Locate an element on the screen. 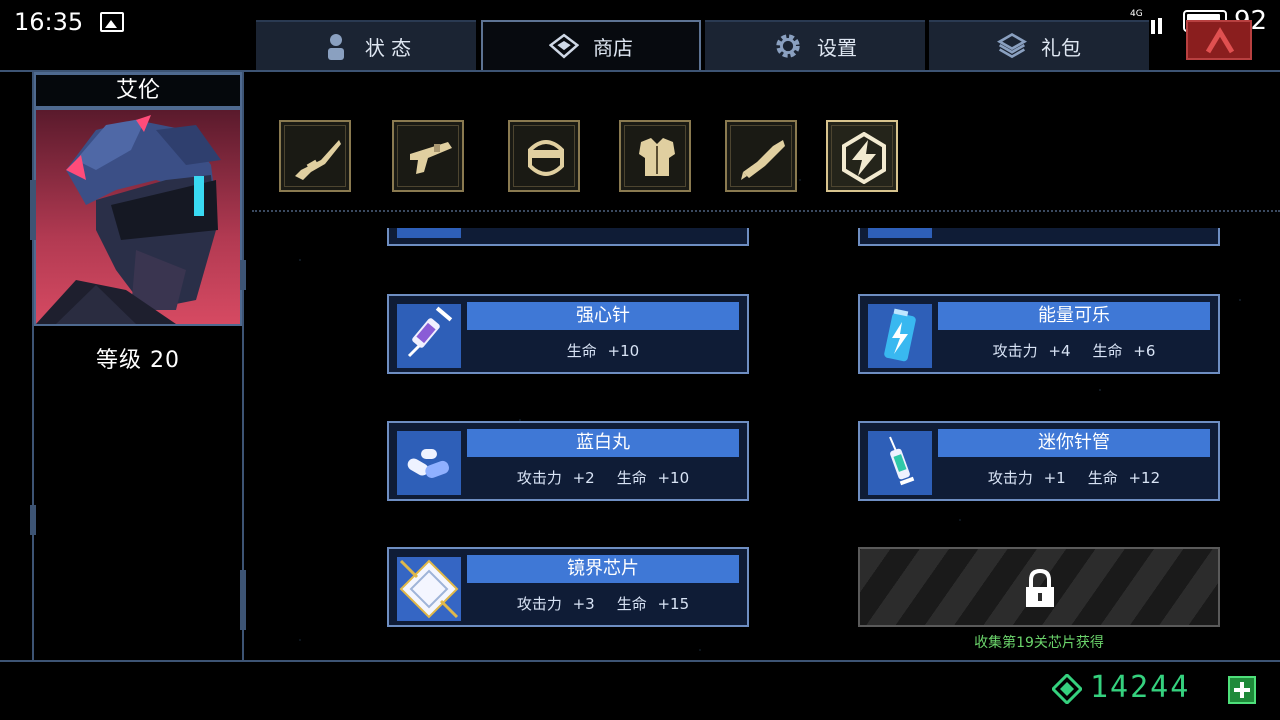  locked-item-slot is located at coordinates (1039, 587).